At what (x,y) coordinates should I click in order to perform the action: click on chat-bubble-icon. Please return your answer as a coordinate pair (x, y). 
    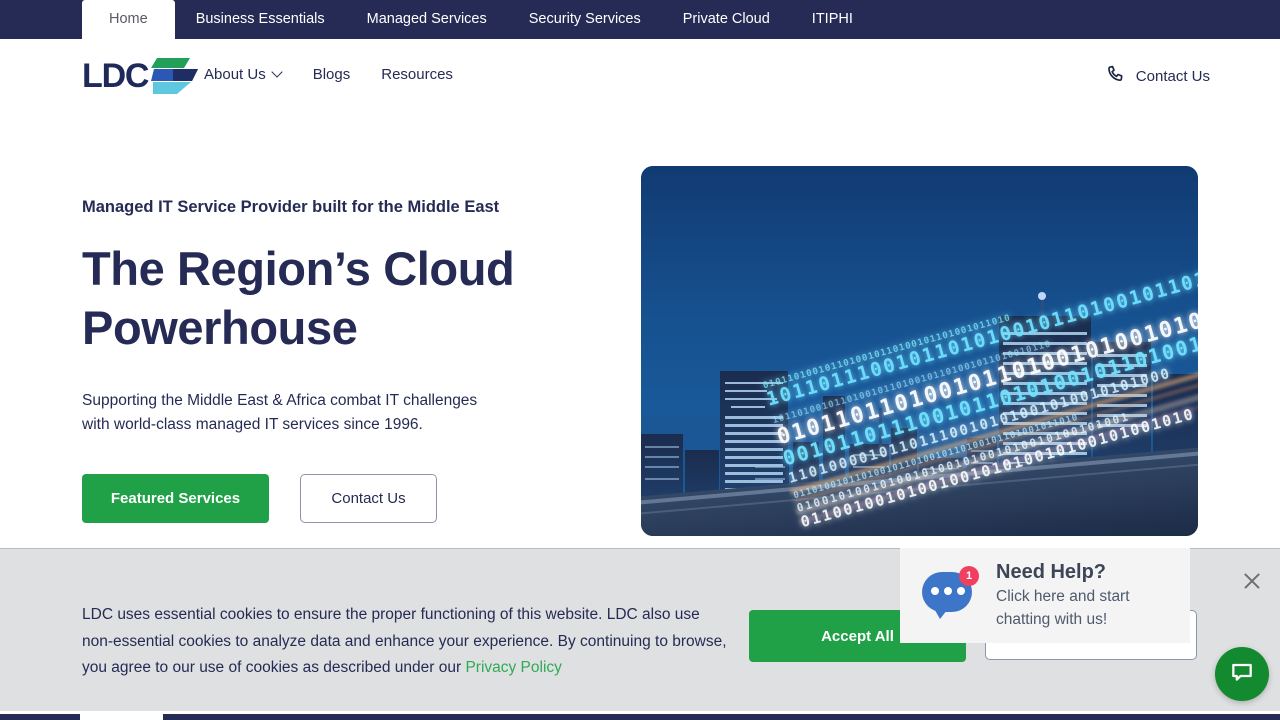
    Looking at the image, I should click on (1242, 674).